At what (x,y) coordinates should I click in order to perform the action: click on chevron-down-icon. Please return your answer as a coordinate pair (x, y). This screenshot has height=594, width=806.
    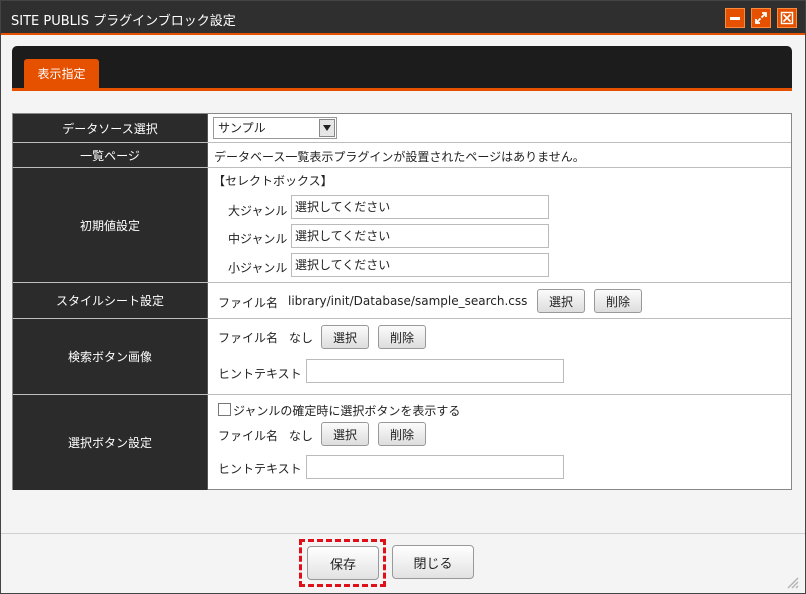
    Looking at the image, I should click on (327, 128).